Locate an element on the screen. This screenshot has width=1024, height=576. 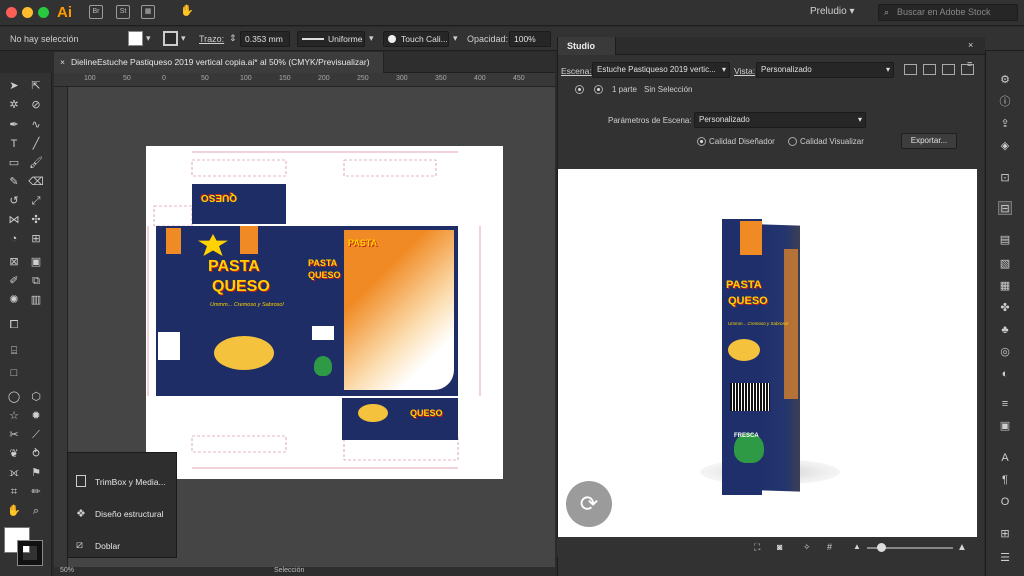
stroke-label: Trazo: is located at coordinates (211, 39).